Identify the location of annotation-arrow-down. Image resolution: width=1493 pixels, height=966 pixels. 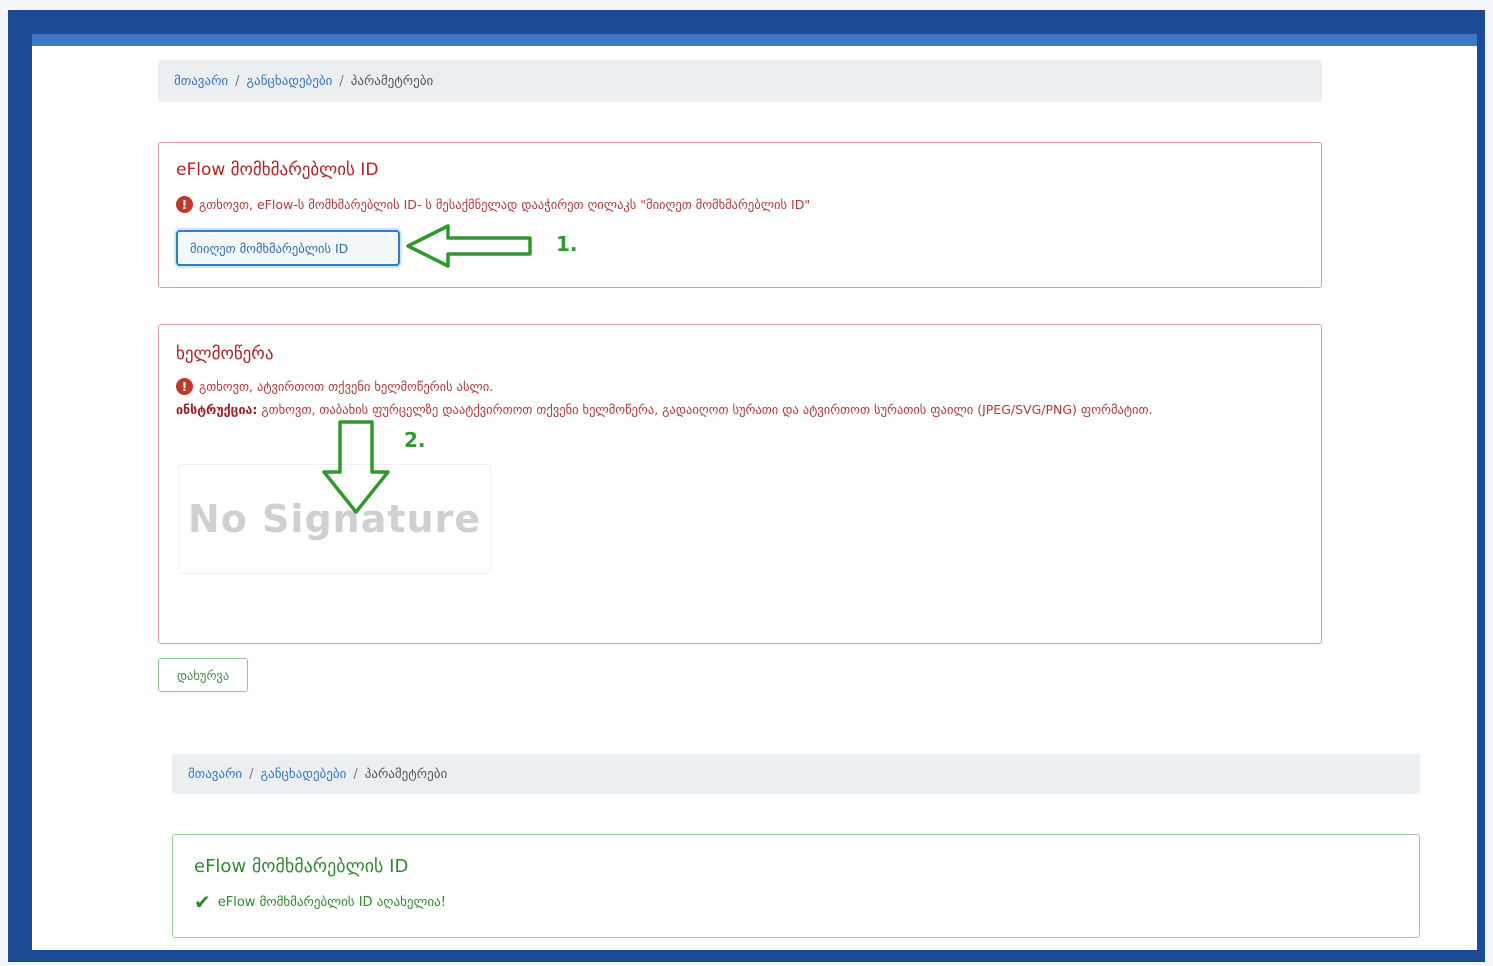
(356, 467).